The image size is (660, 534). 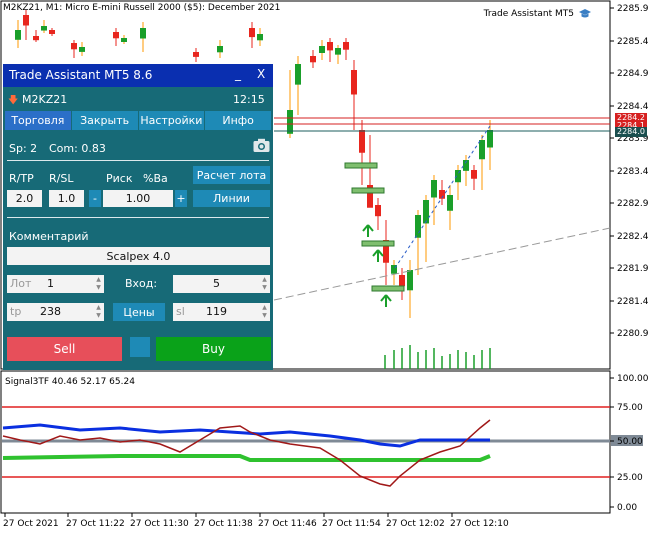 I want to click on sl-spinner-icon: ▲ ▼, so click(x=264, y=312).